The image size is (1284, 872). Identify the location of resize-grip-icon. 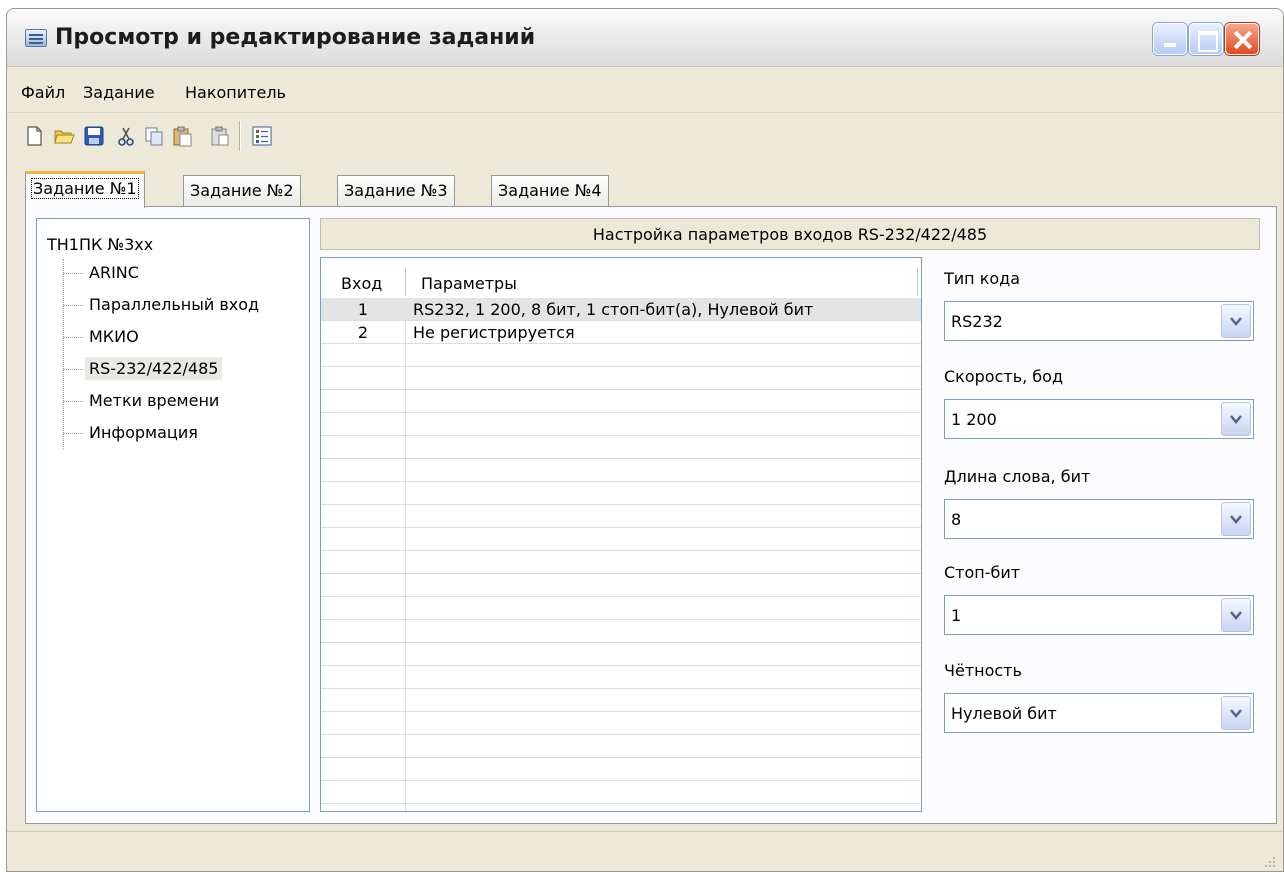
(1269, 861).